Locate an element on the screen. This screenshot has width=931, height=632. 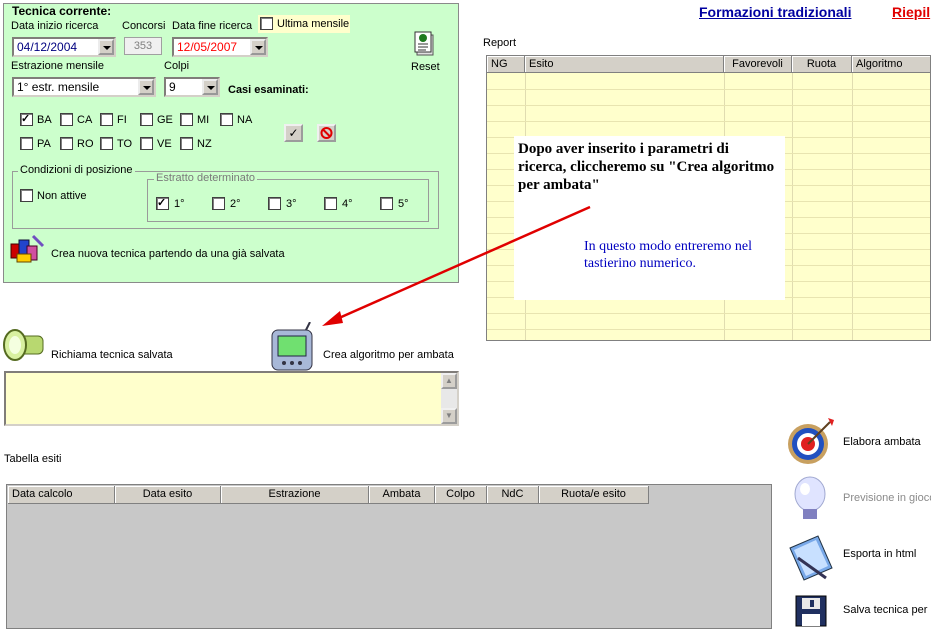
data-fine-value: 12/05/2007 is located at coordinates (207, 47).